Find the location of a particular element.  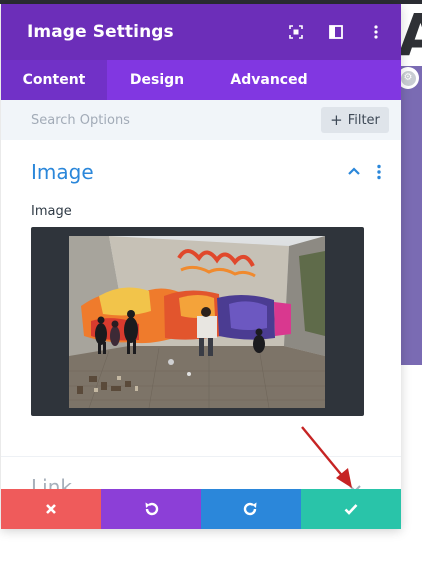

save-button is located at coordinates (351, 509).